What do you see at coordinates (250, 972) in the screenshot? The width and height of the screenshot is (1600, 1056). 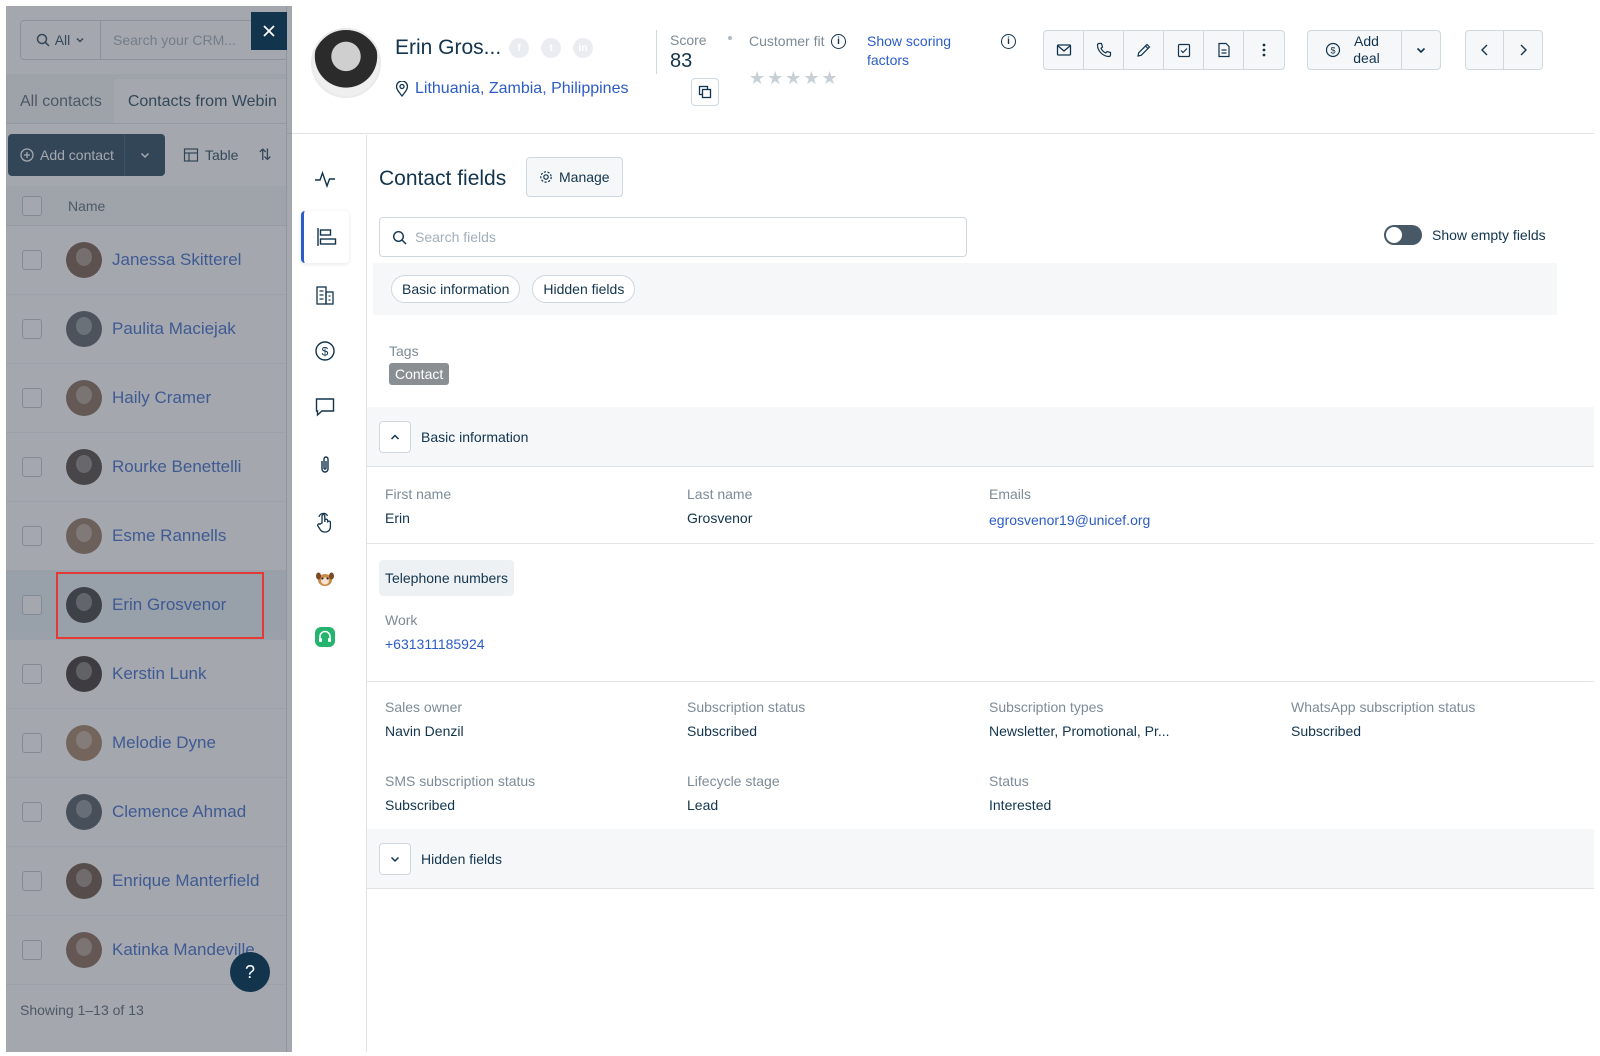 I see `help-button: ?` at bounding box center [250, 972].